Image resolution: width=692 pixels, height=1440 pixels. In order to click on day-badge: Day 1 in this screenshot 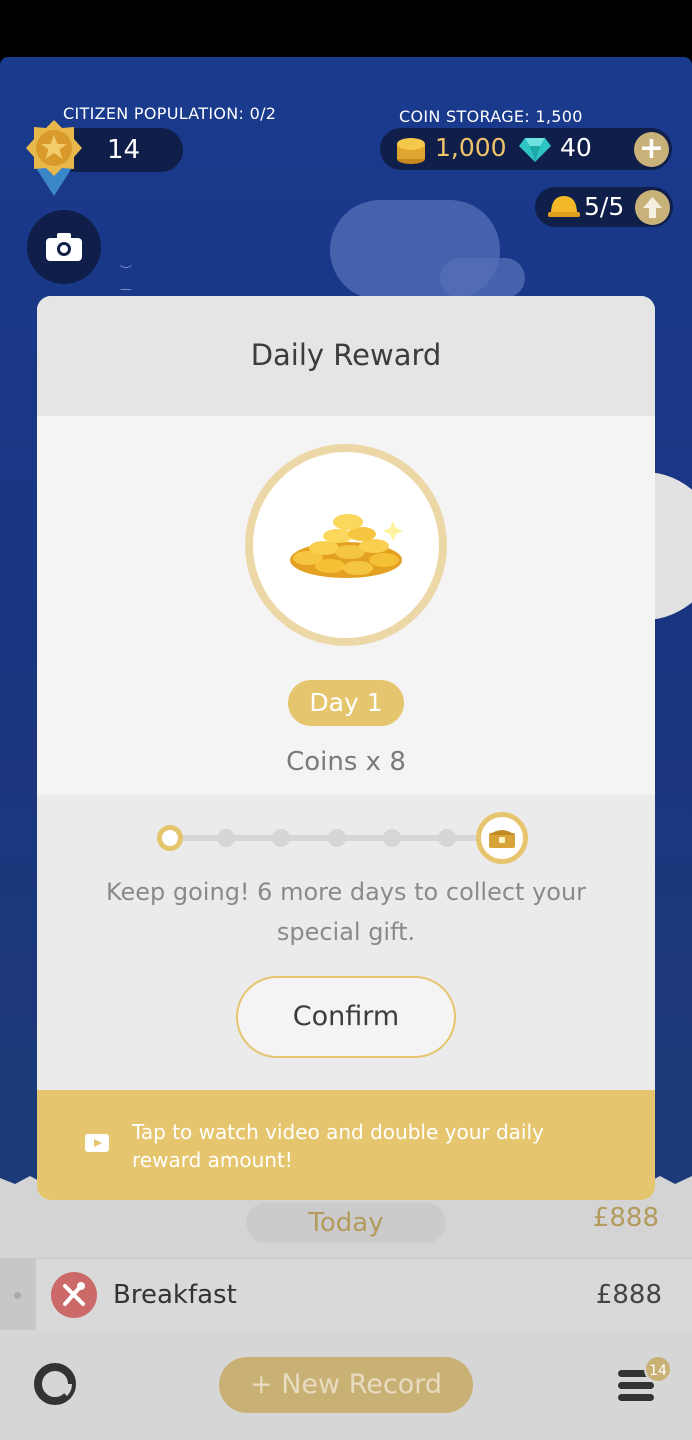, I will do `click(346, 703)`.